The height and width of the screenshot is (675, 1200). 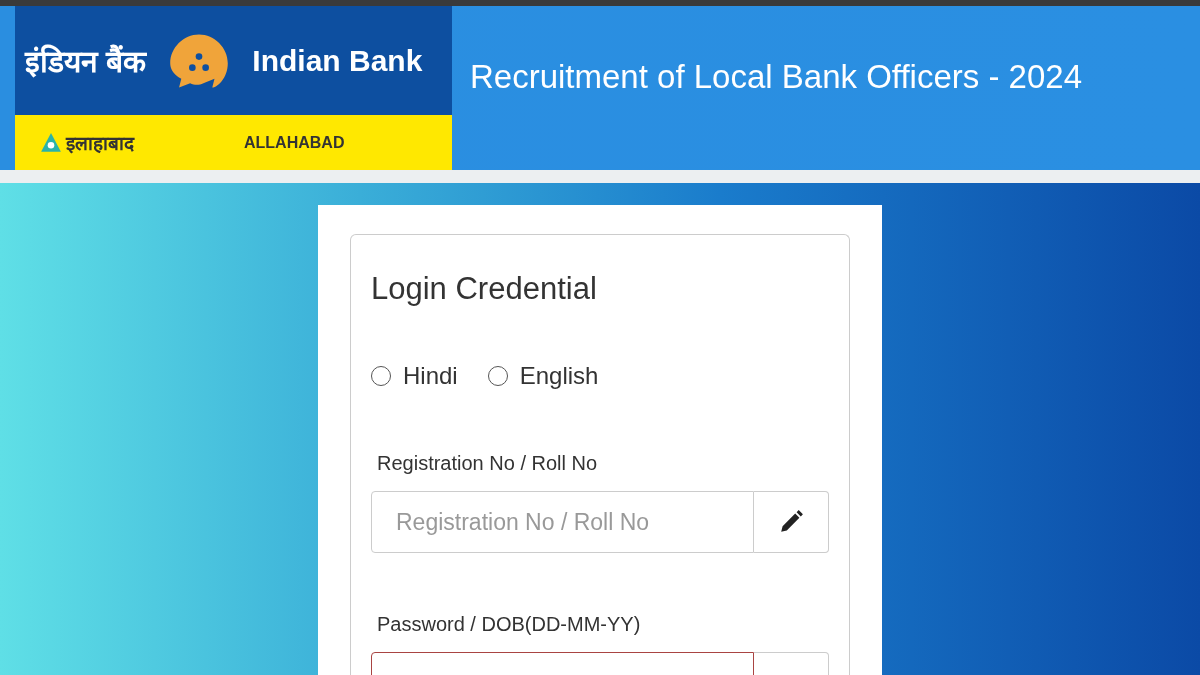 I want to click on radio-label: English, so click(x=559, y=376).